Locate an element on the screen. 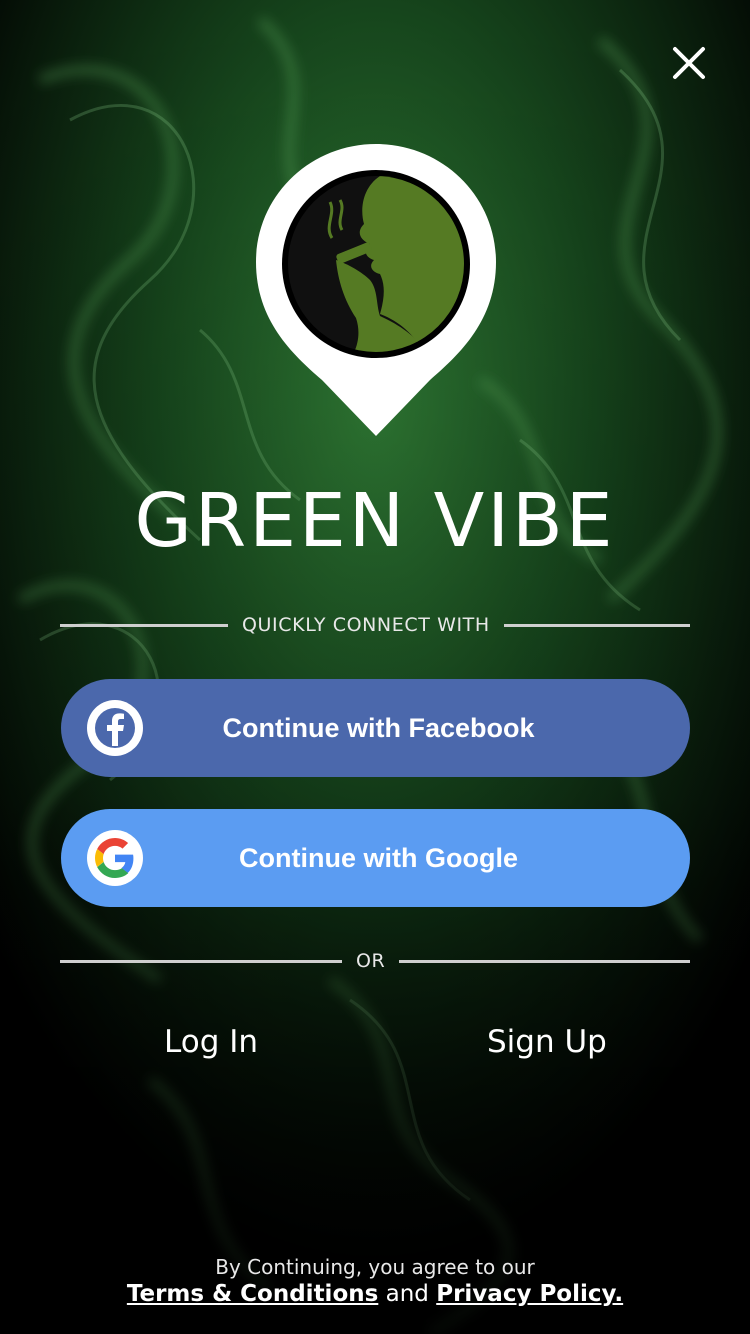 This screenshot has width=750, height=1334. facebook-icon is located at coordinates (115, 728).